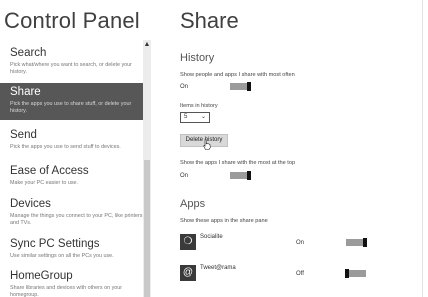 The width and height of the screenshot is (428, 297). Describe the element at coordinates (147, 45) in the screenshot. I see `scroll-up-arrow-icon: ▲` at that location.